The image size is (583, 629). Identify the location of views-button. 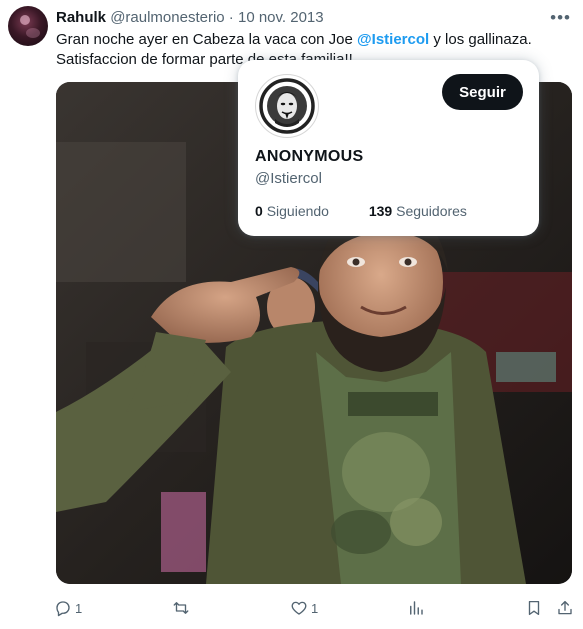
(417, 608).